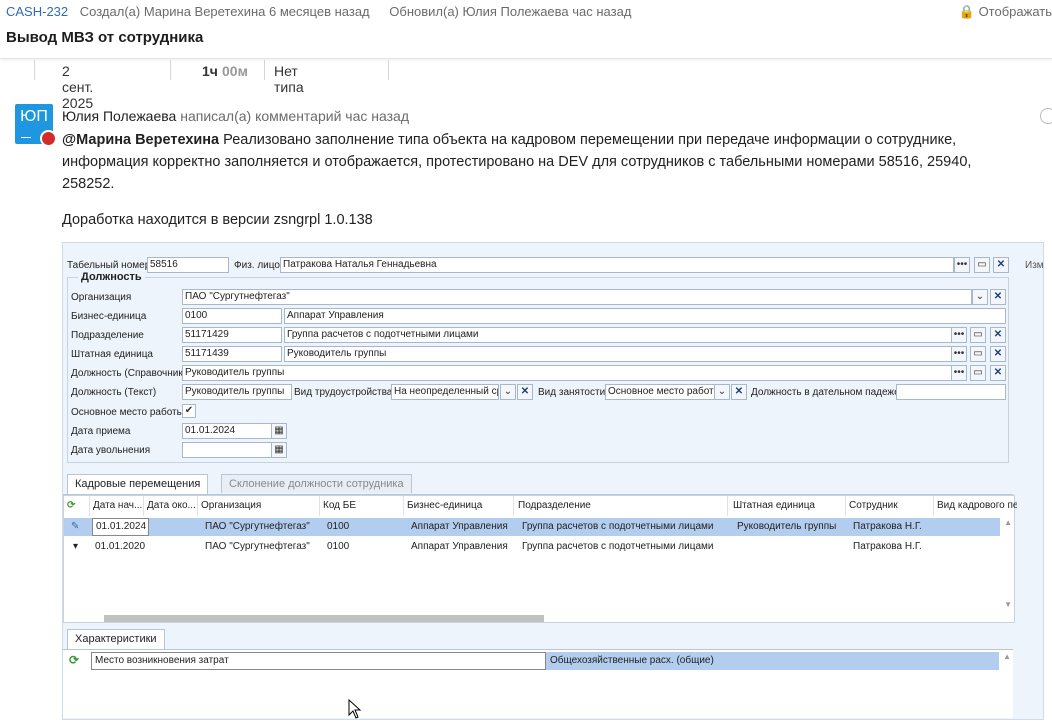 The image size is (1052, 724). I want to click on org-select: ПАО "Сургутнефтегаз", so click(577, 297).